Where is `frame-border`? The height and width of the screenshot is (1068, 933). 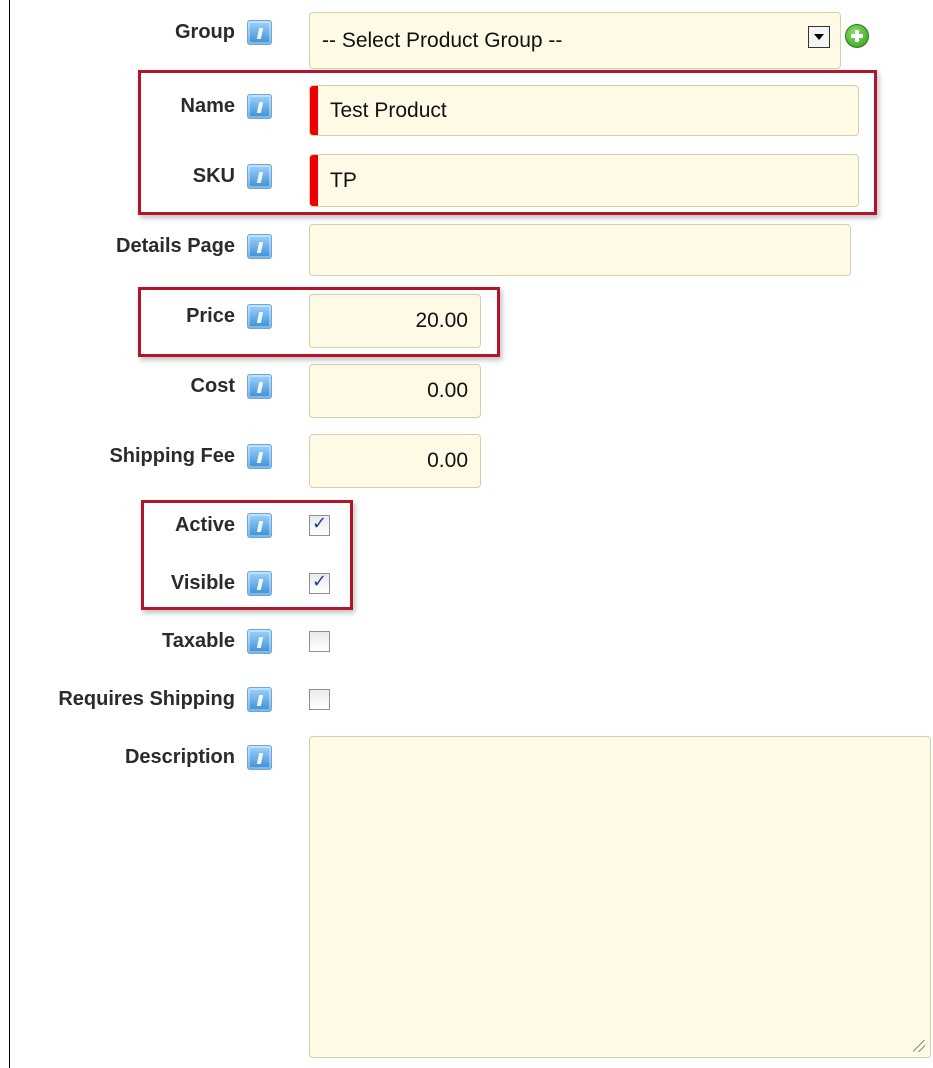 frame-border is located at coordinates (9, 534).